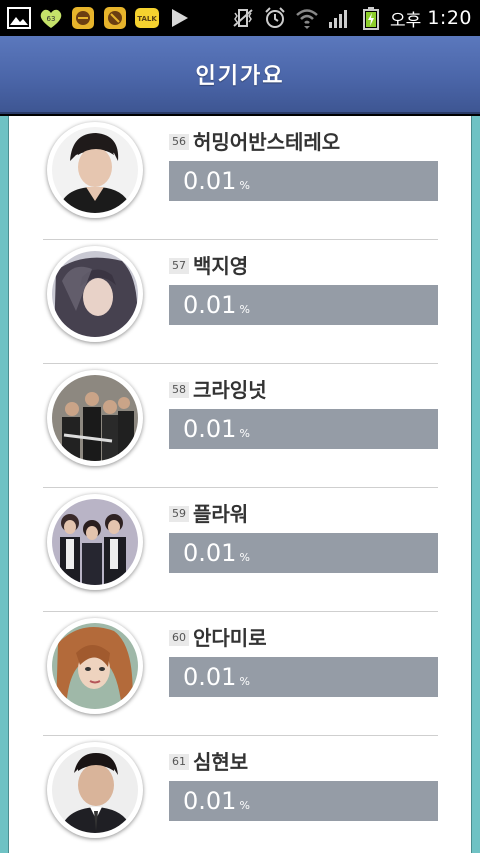 The width and height of the screenshot is (480, 853). I want to click on notification-icons: 63 TALK, so click(96, 18).